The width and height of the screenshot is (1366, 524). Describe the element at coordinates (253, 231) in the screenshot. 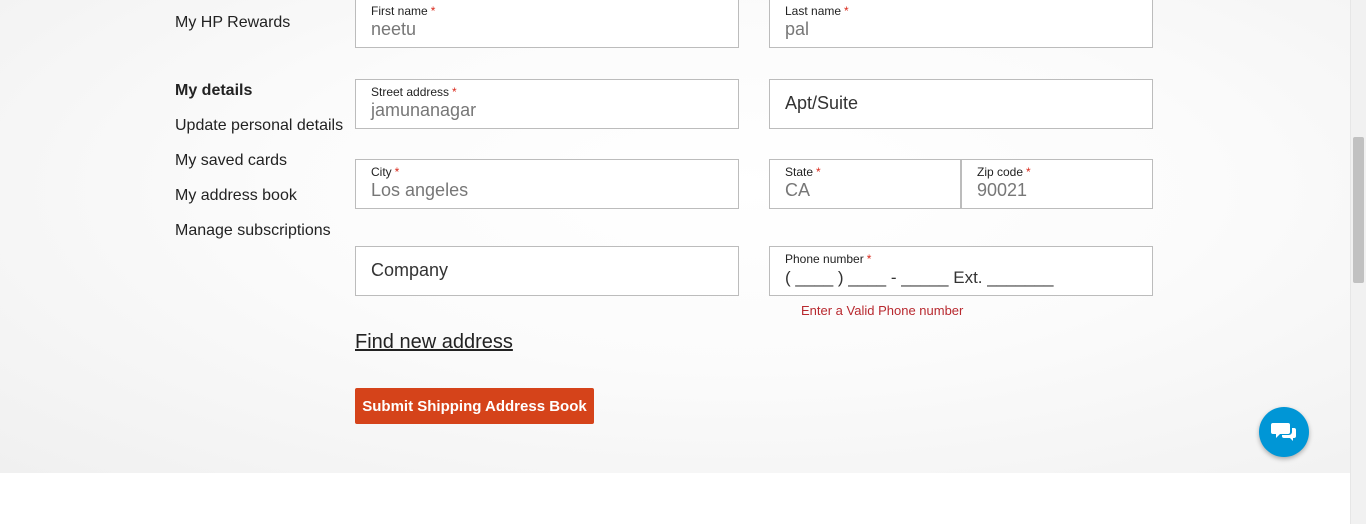

I see `sidebar-item-manage-subscriptions: Manage subscriptions` at that location.